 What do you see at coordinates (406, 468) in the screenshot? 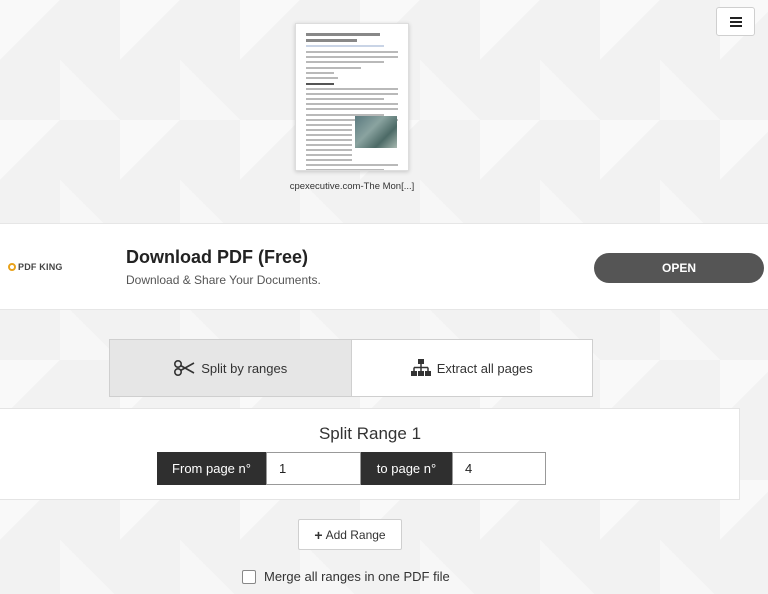
I see `to-page-label: to page n°` at bounding box center [406, 468].